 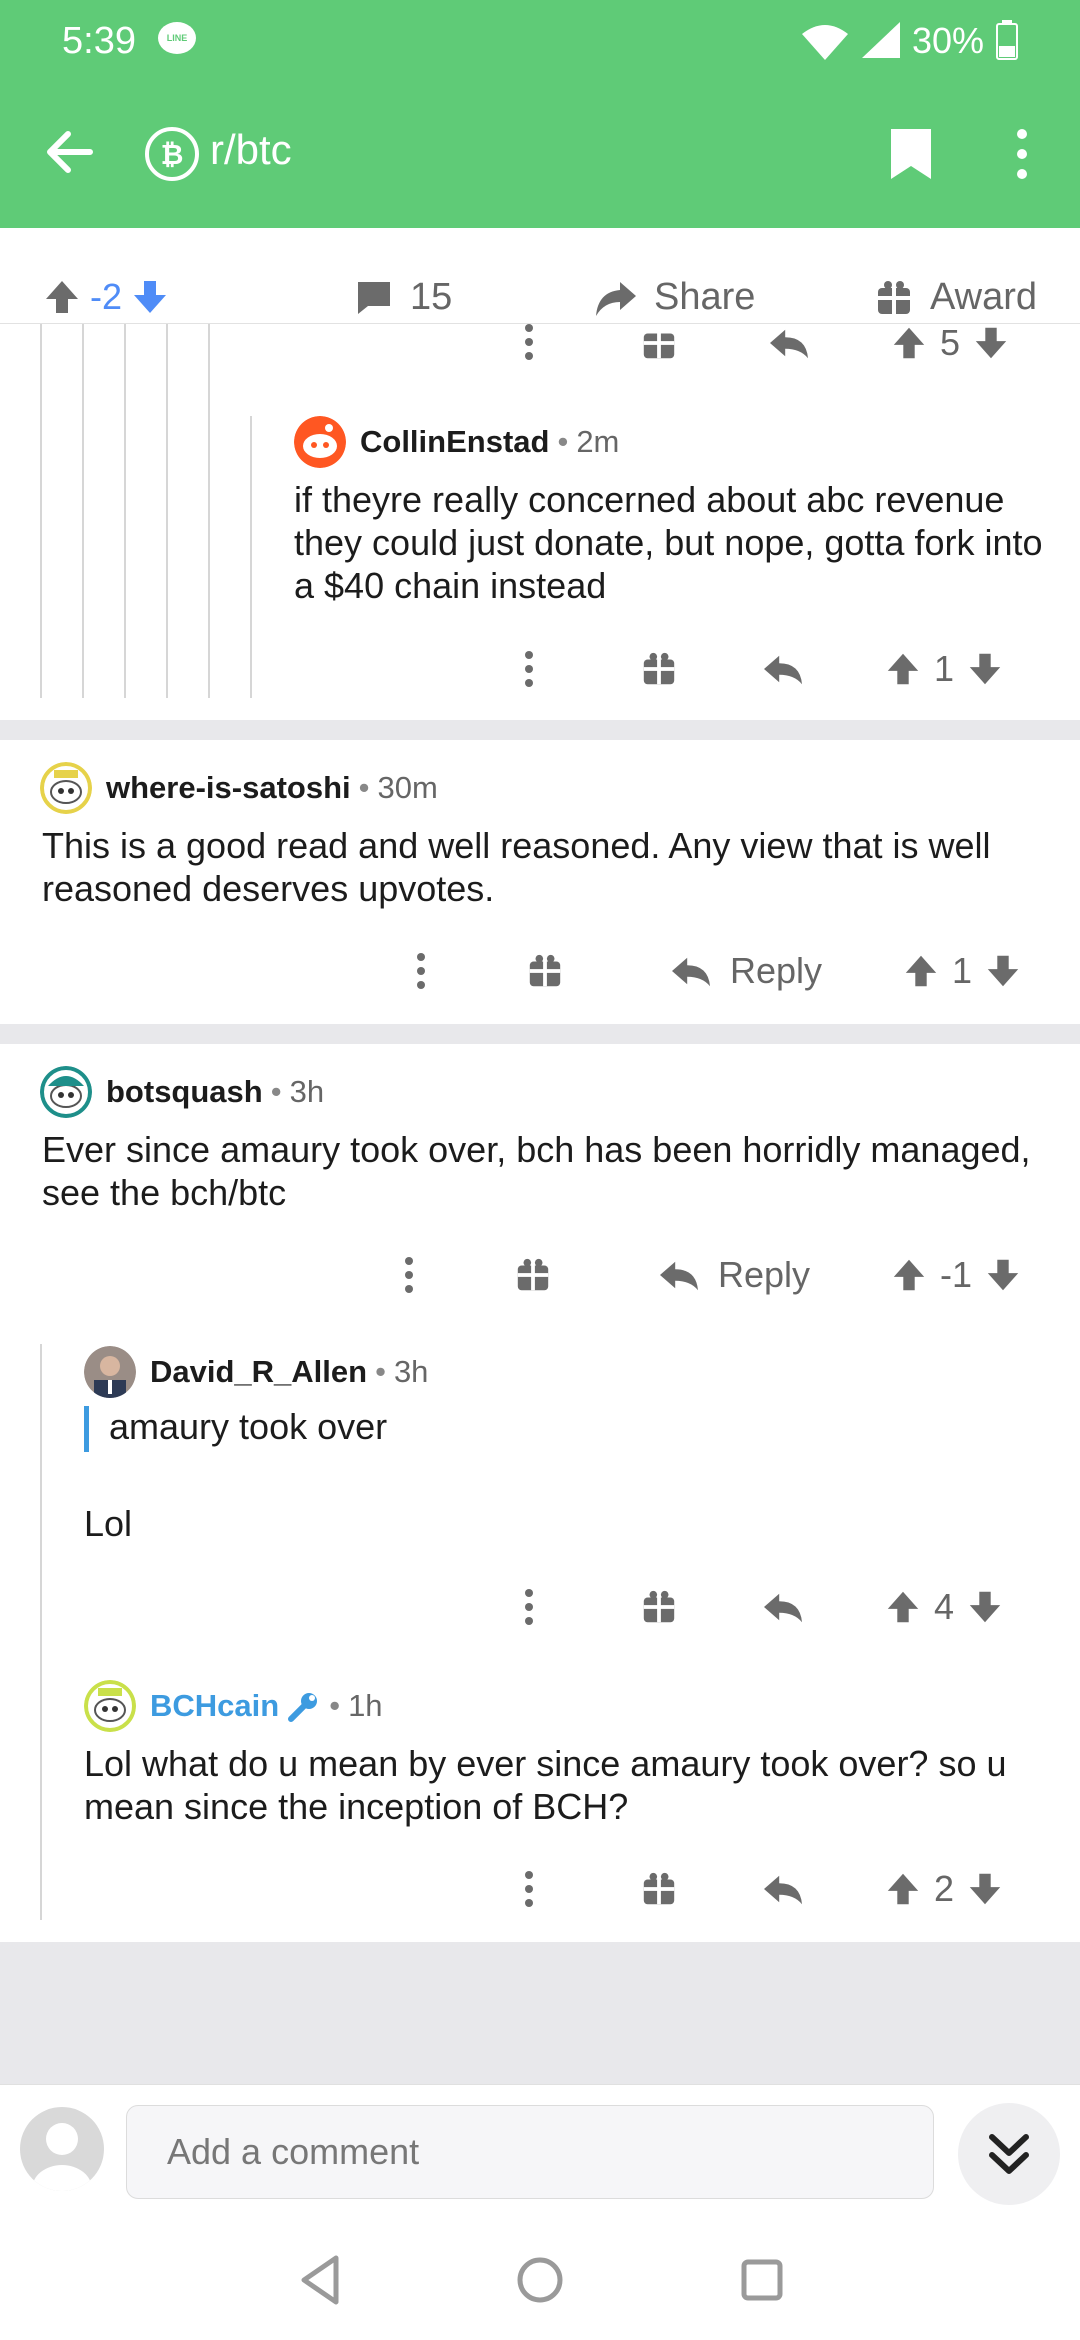 What do you see at coordinates (108, 1523) in the screenshot?
I see `comment-body: Lol` at bounding box center [108, 1523].